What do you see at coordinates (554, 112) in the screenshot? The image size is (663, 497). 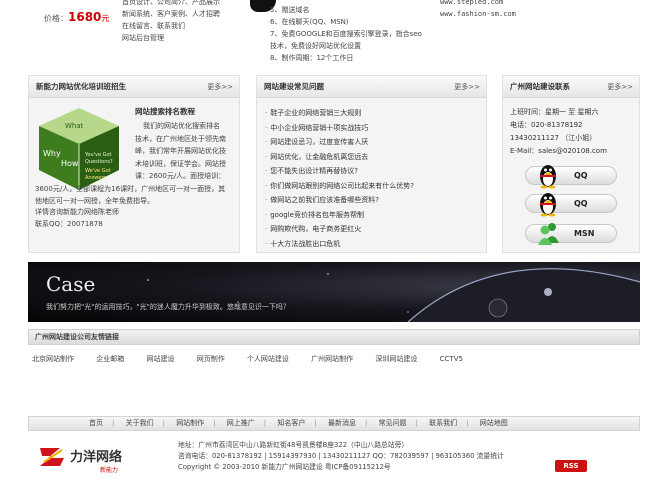 I see `office-hours: 上班时间：星期一 至 星期六` at bounding box center [554, 112].